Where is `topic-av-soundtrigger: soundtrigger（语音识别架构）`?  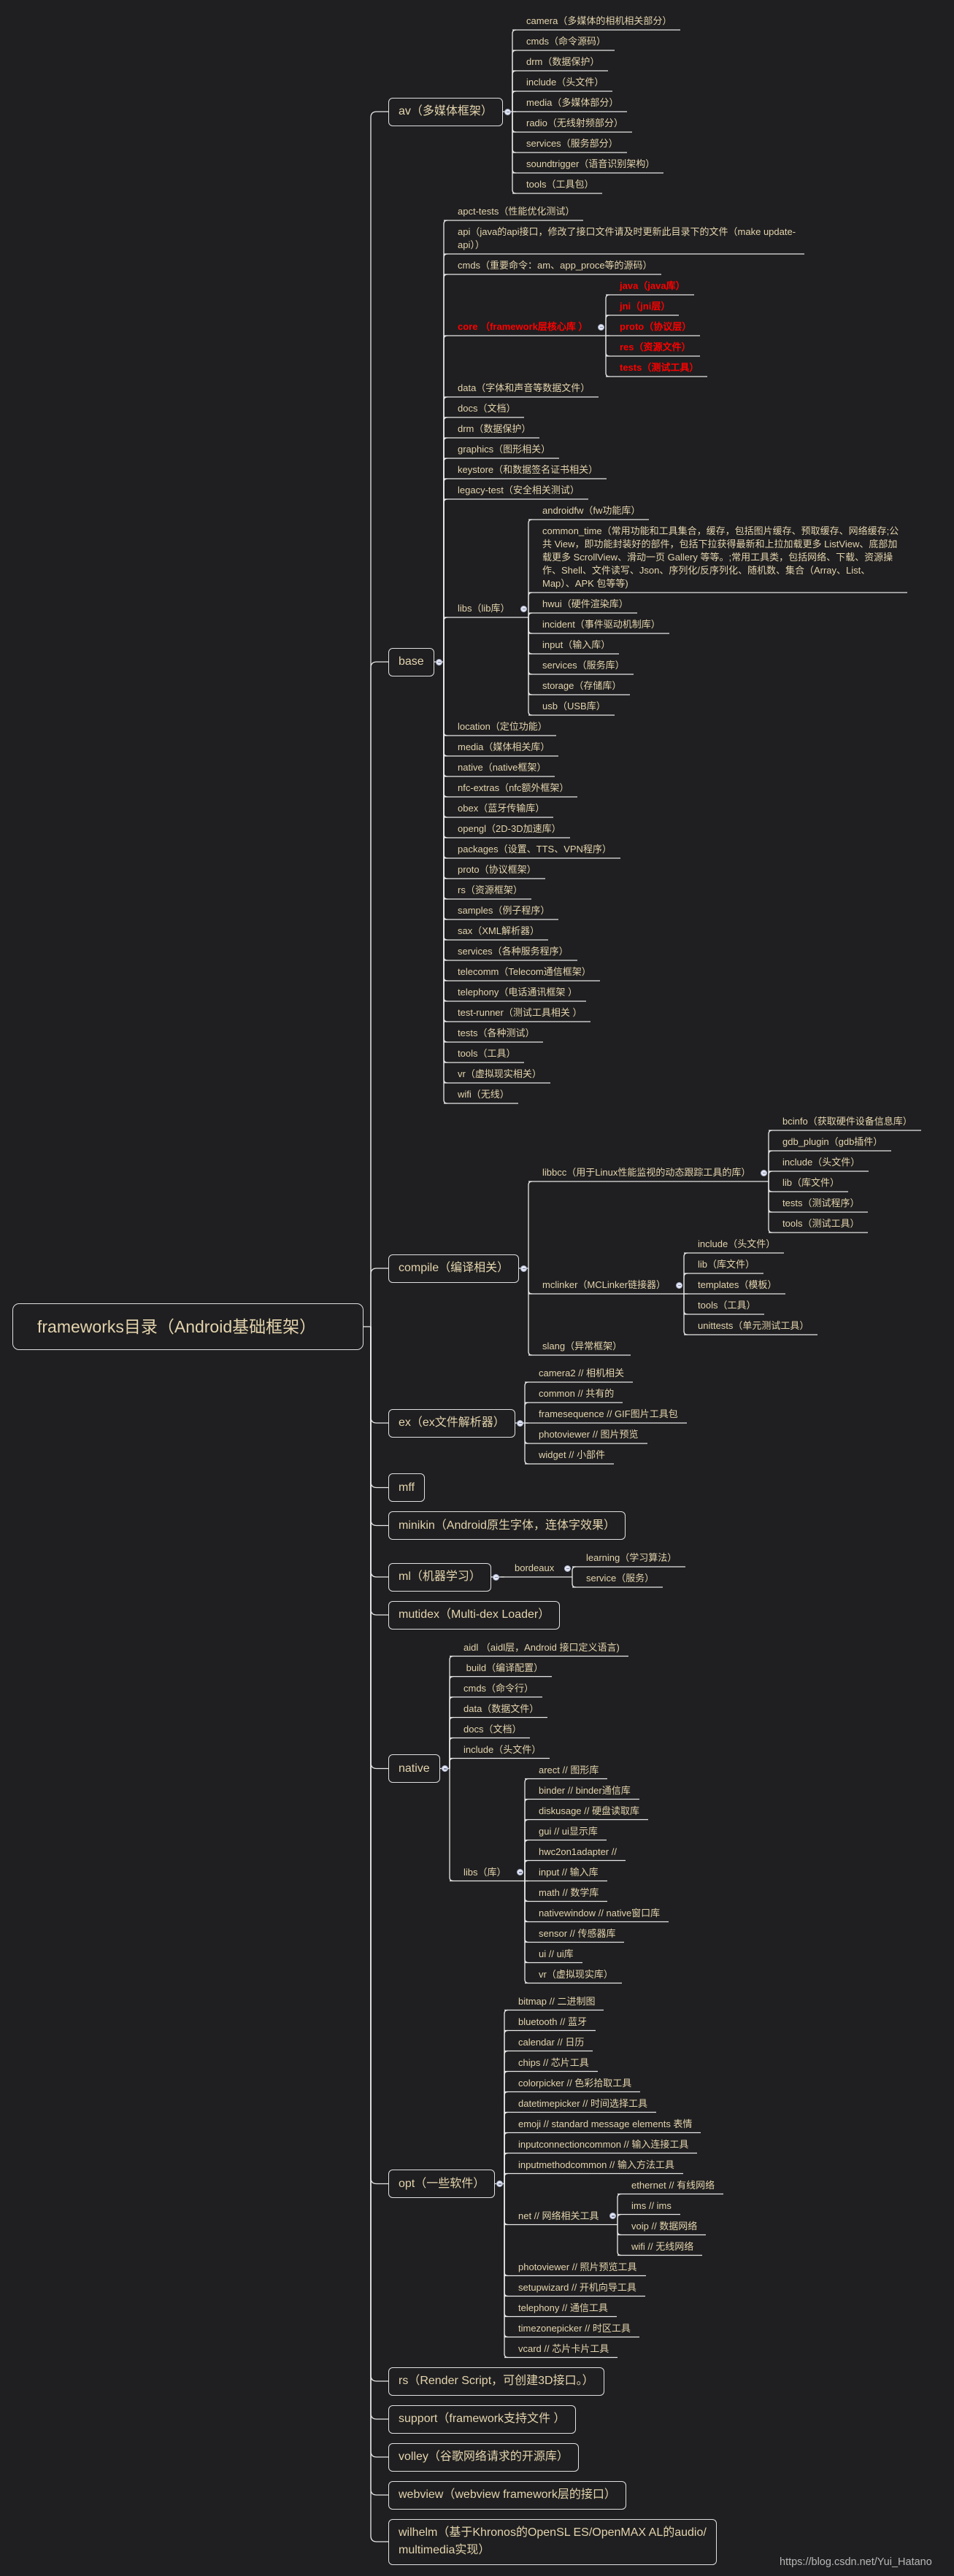 topic-av-soundtrigger: soundtrigger（语音识别架构） is located at coordinates (587, 164).